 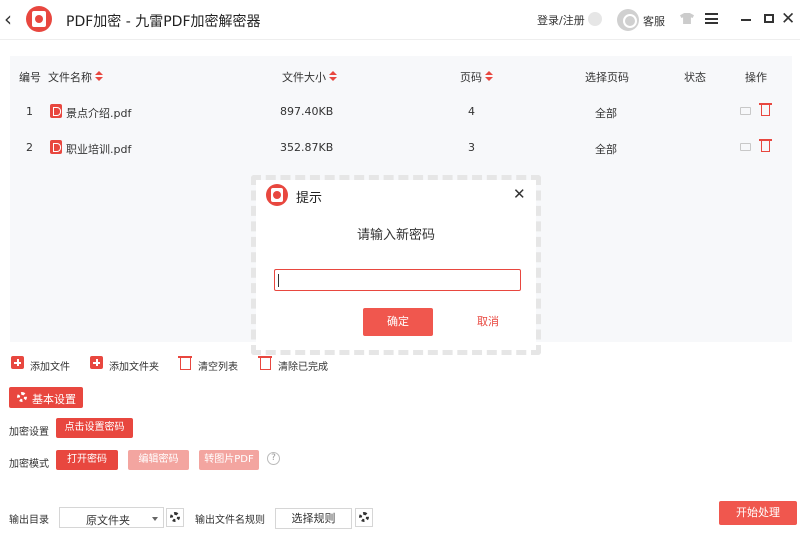 What do you see at coordinates (695, 77) in the screenshot?
I see `header-status: 状态` at bounding box center [695, 77].